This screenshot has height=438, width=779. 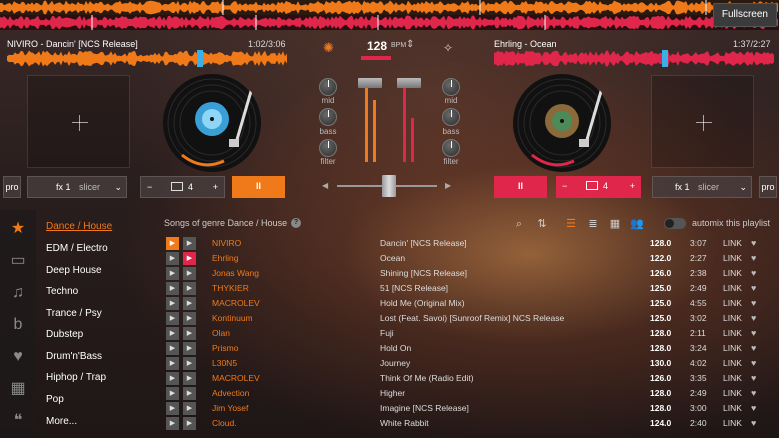 What do you see at coordinates (215, 187) in the screenshot?
I see `deck-left-loop-plus: +` at bounding box center [215, 187].